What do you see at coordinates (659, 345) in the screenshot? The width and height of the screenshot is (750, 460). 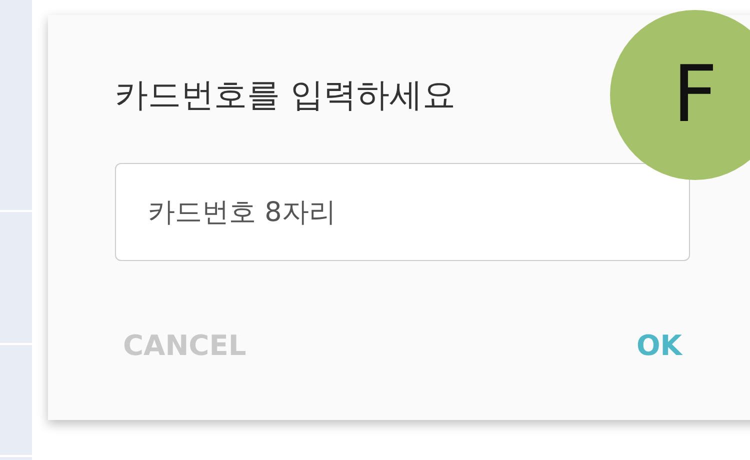 I see `ok-button: OK` at bounding box center [659, 345].